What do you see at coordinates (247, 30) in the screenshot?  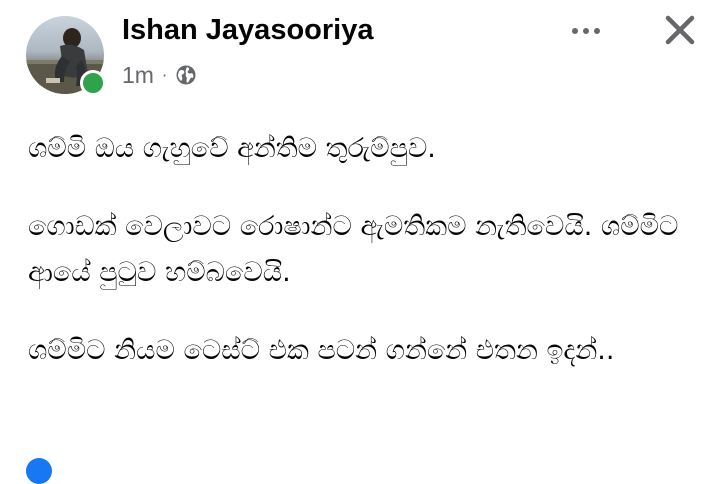 I see `author-name: Ishan Jayasooriya` at bounding box center [247, 30].